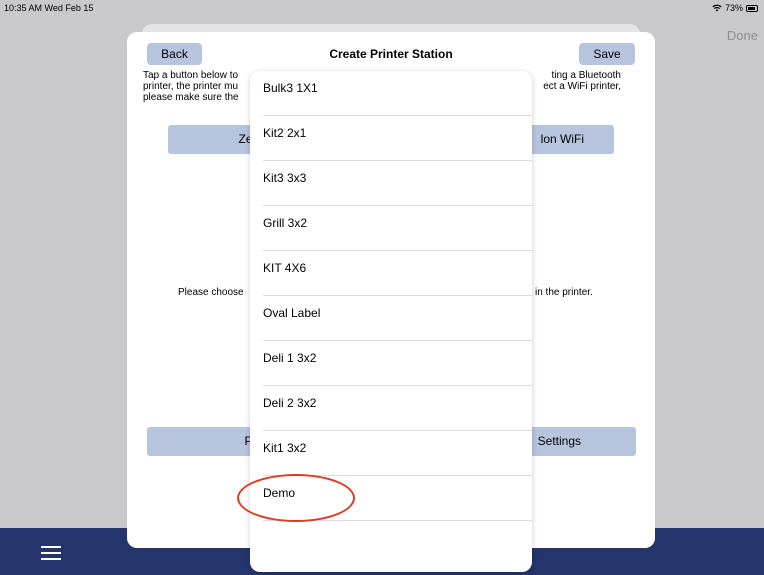  Describe the element at coordinates (285, 223) in the screenshot. I see `label-option-text: Grill 3x2` at that location.